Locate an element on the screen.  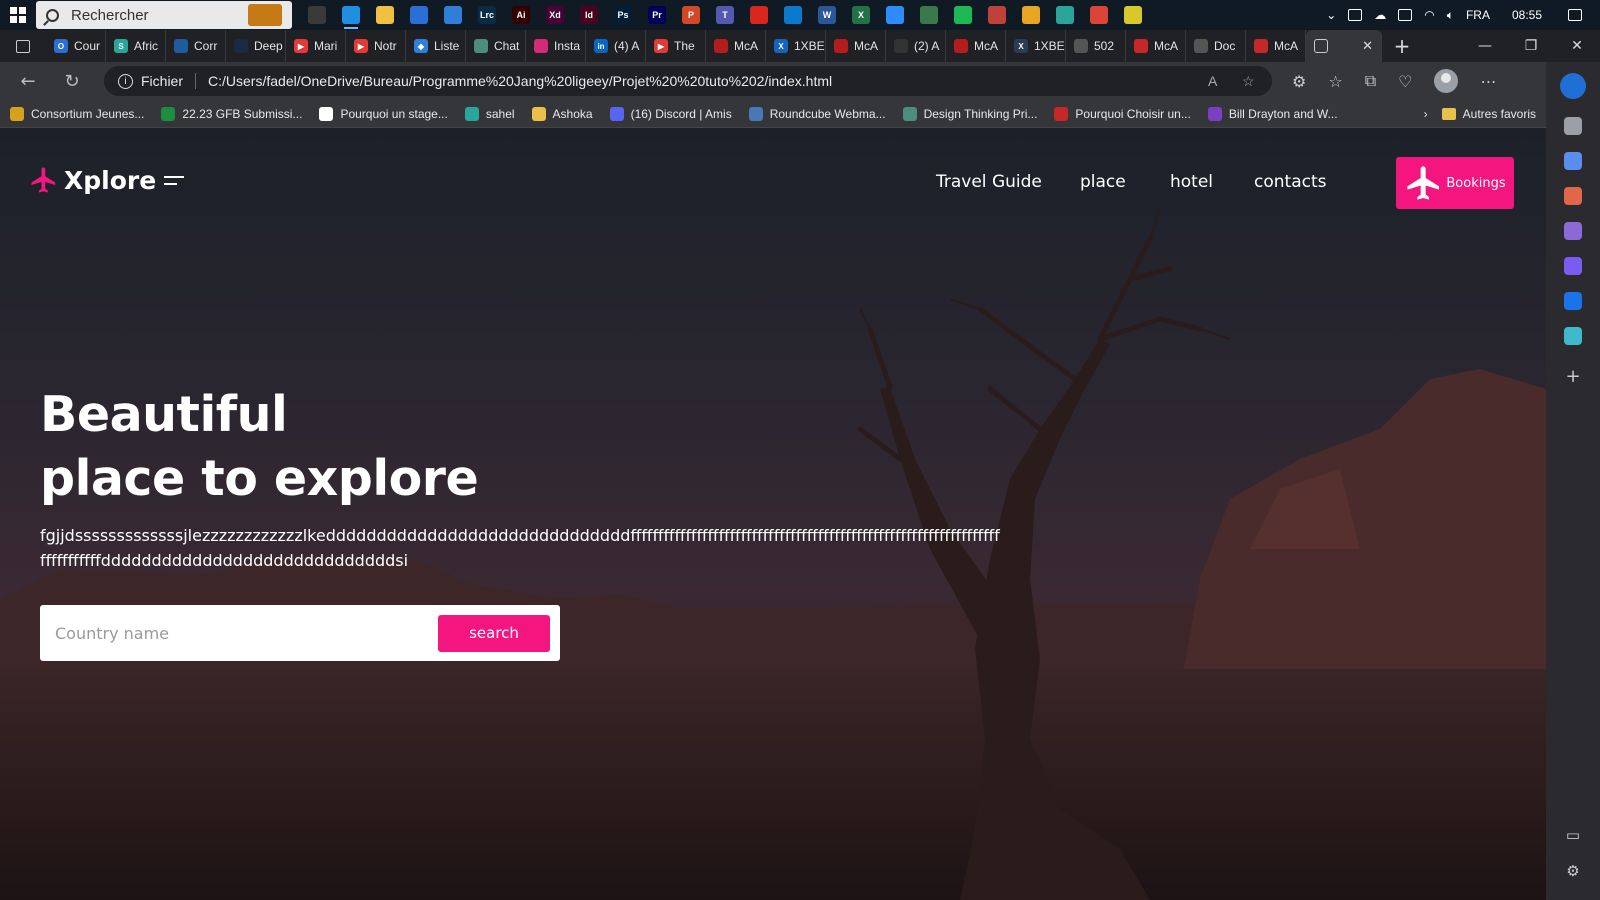
taskbar-app-xd: Xd is located at coordinates (555, 15).